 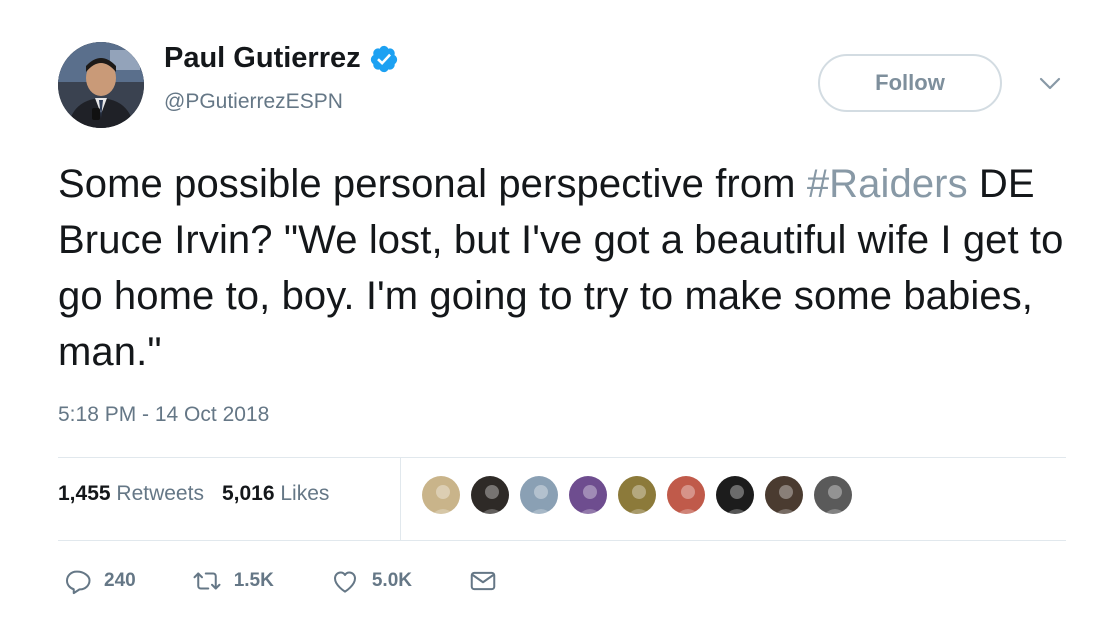 I want to click on likes-label: Likes, so click(x=305, y=493).